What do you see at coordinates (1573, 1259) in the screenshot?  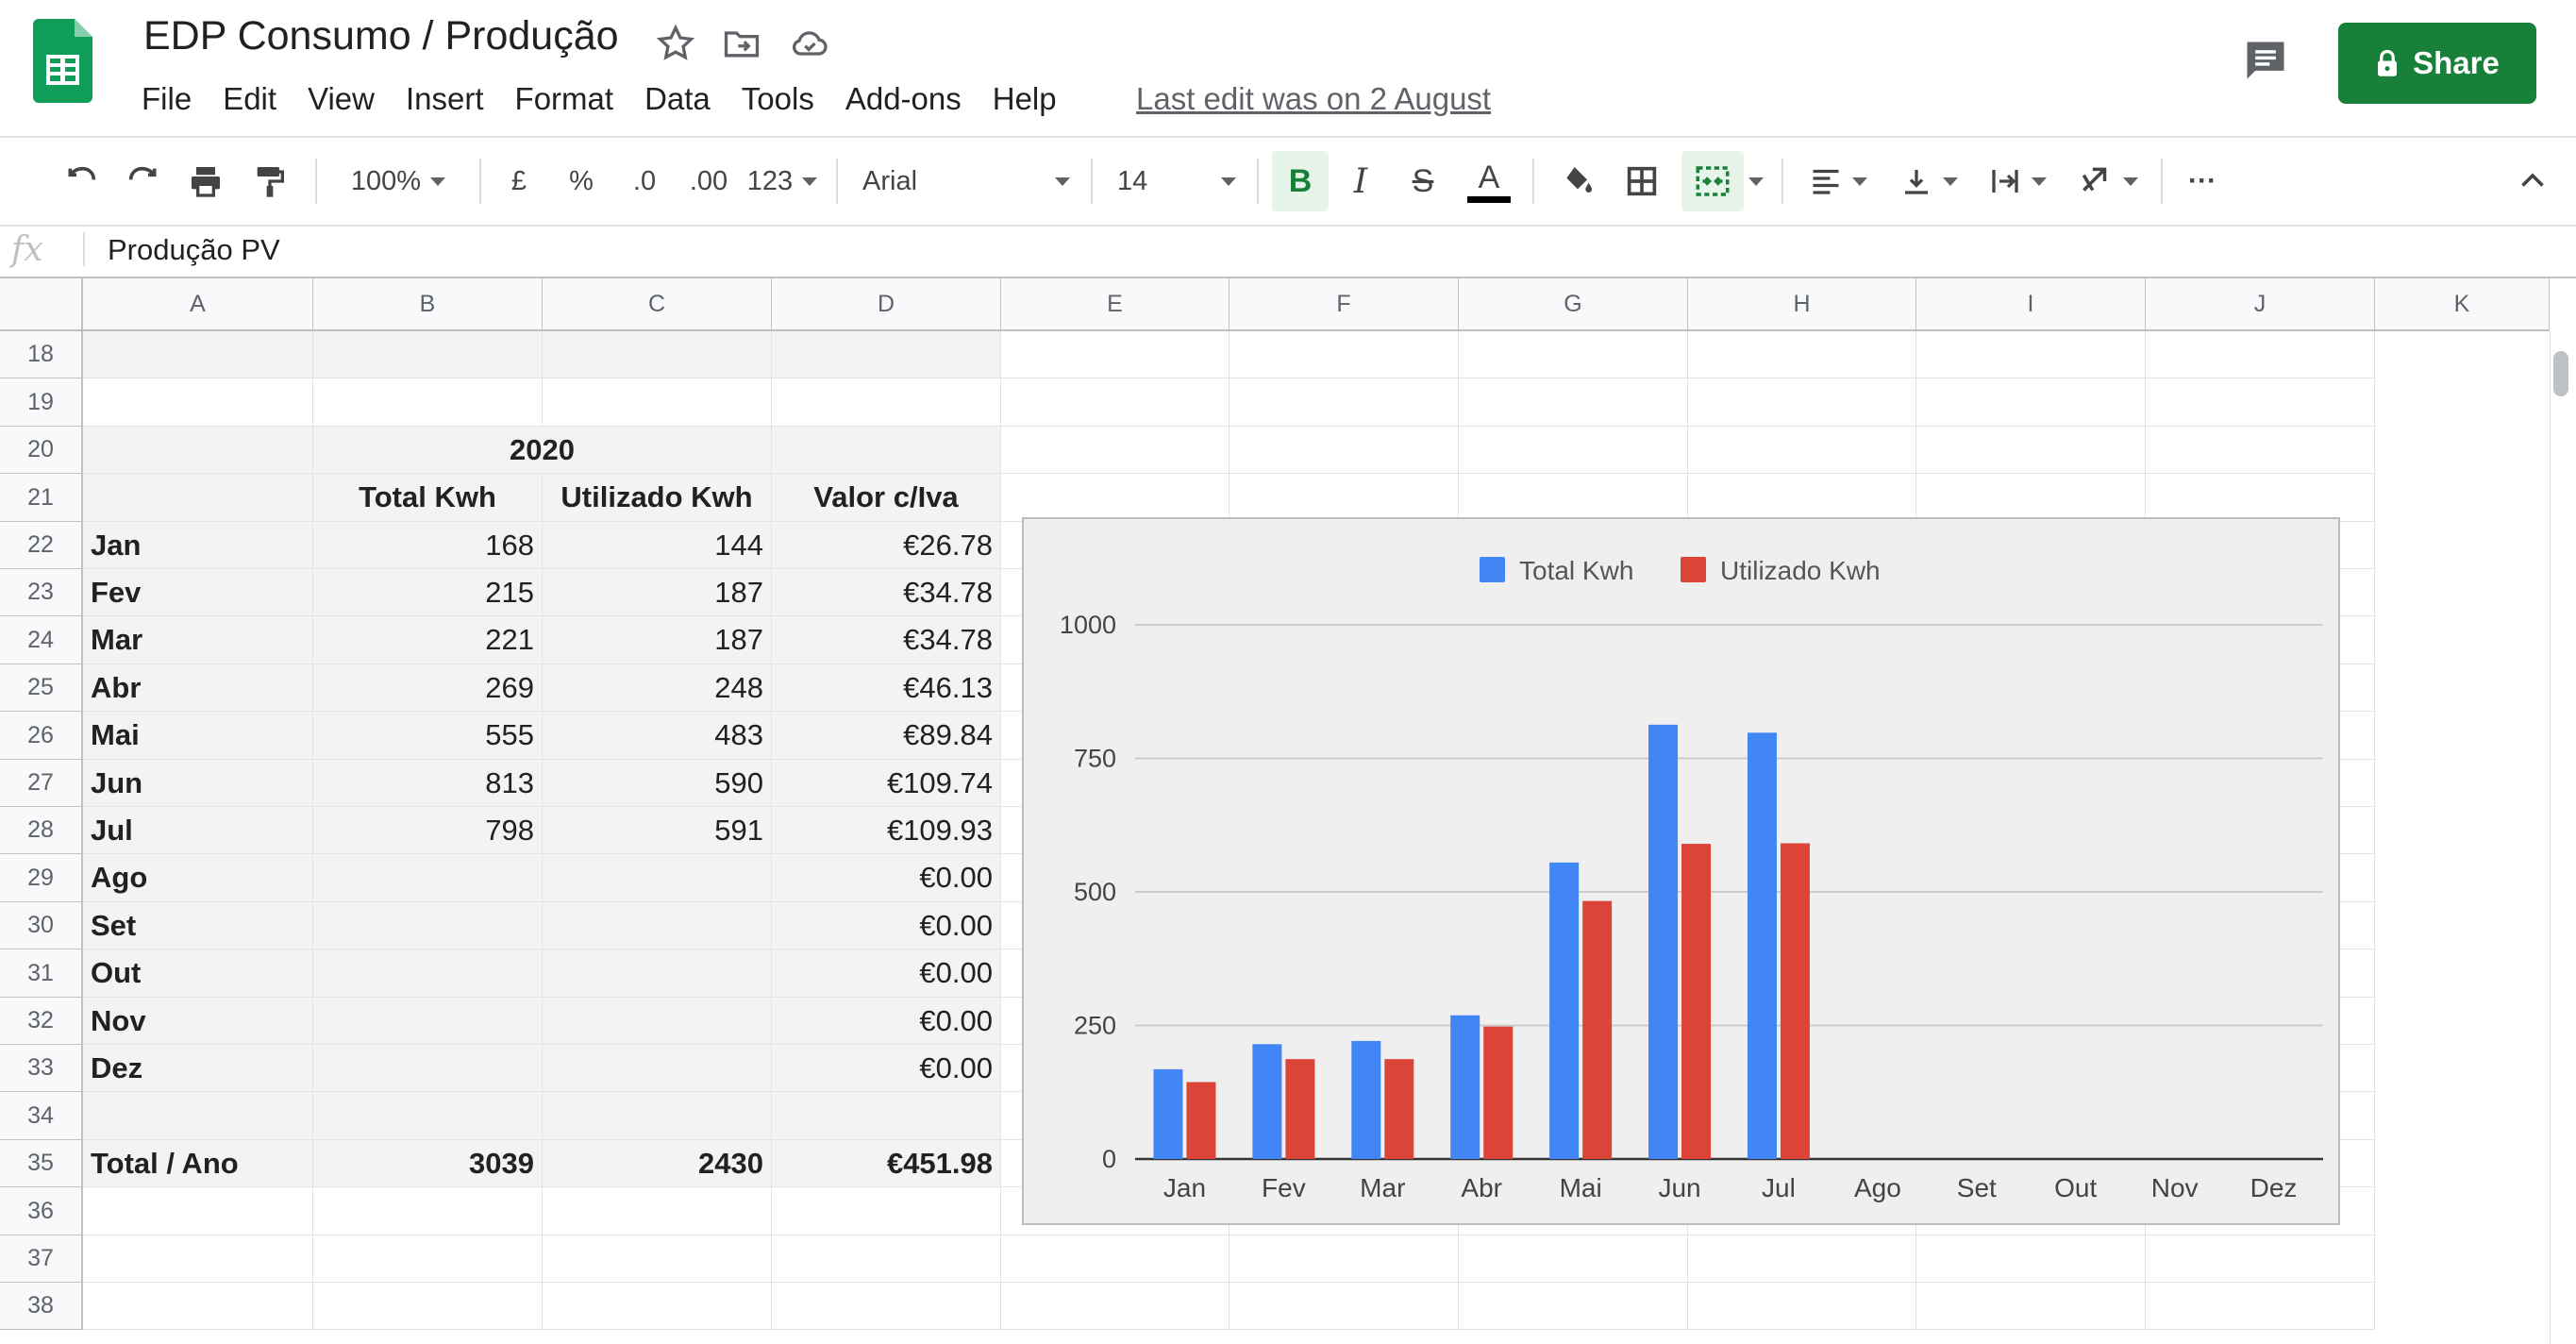 I see `cell-g37` at bounding box center [1573, 1259].